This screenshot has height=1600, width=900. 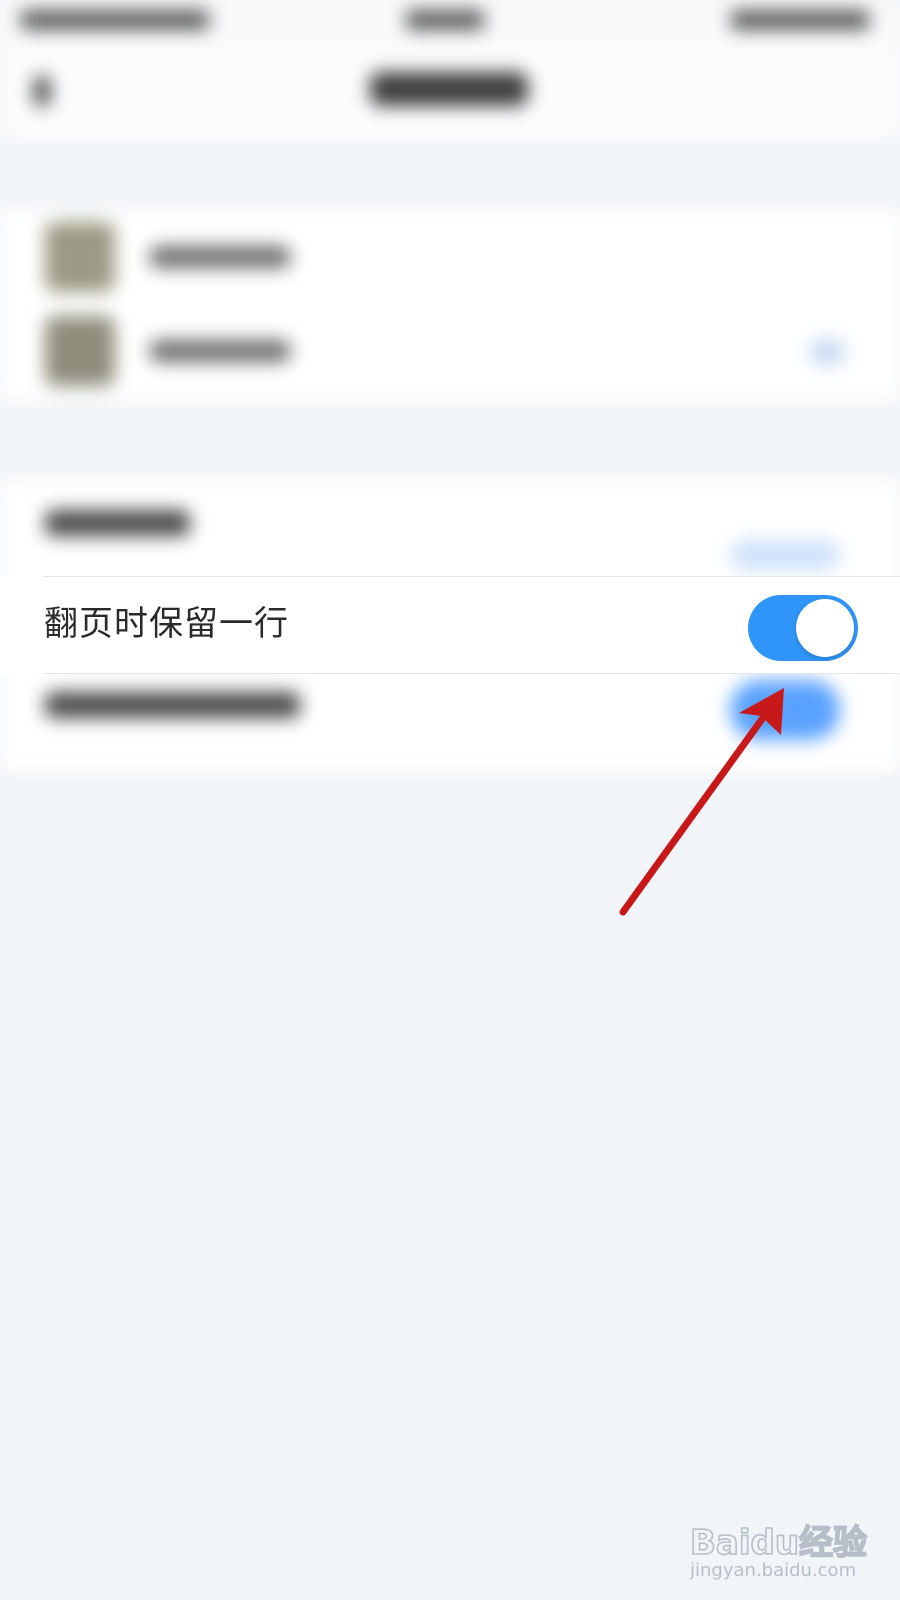 I want to click on status-bar-time, so click(x=445, y=20).